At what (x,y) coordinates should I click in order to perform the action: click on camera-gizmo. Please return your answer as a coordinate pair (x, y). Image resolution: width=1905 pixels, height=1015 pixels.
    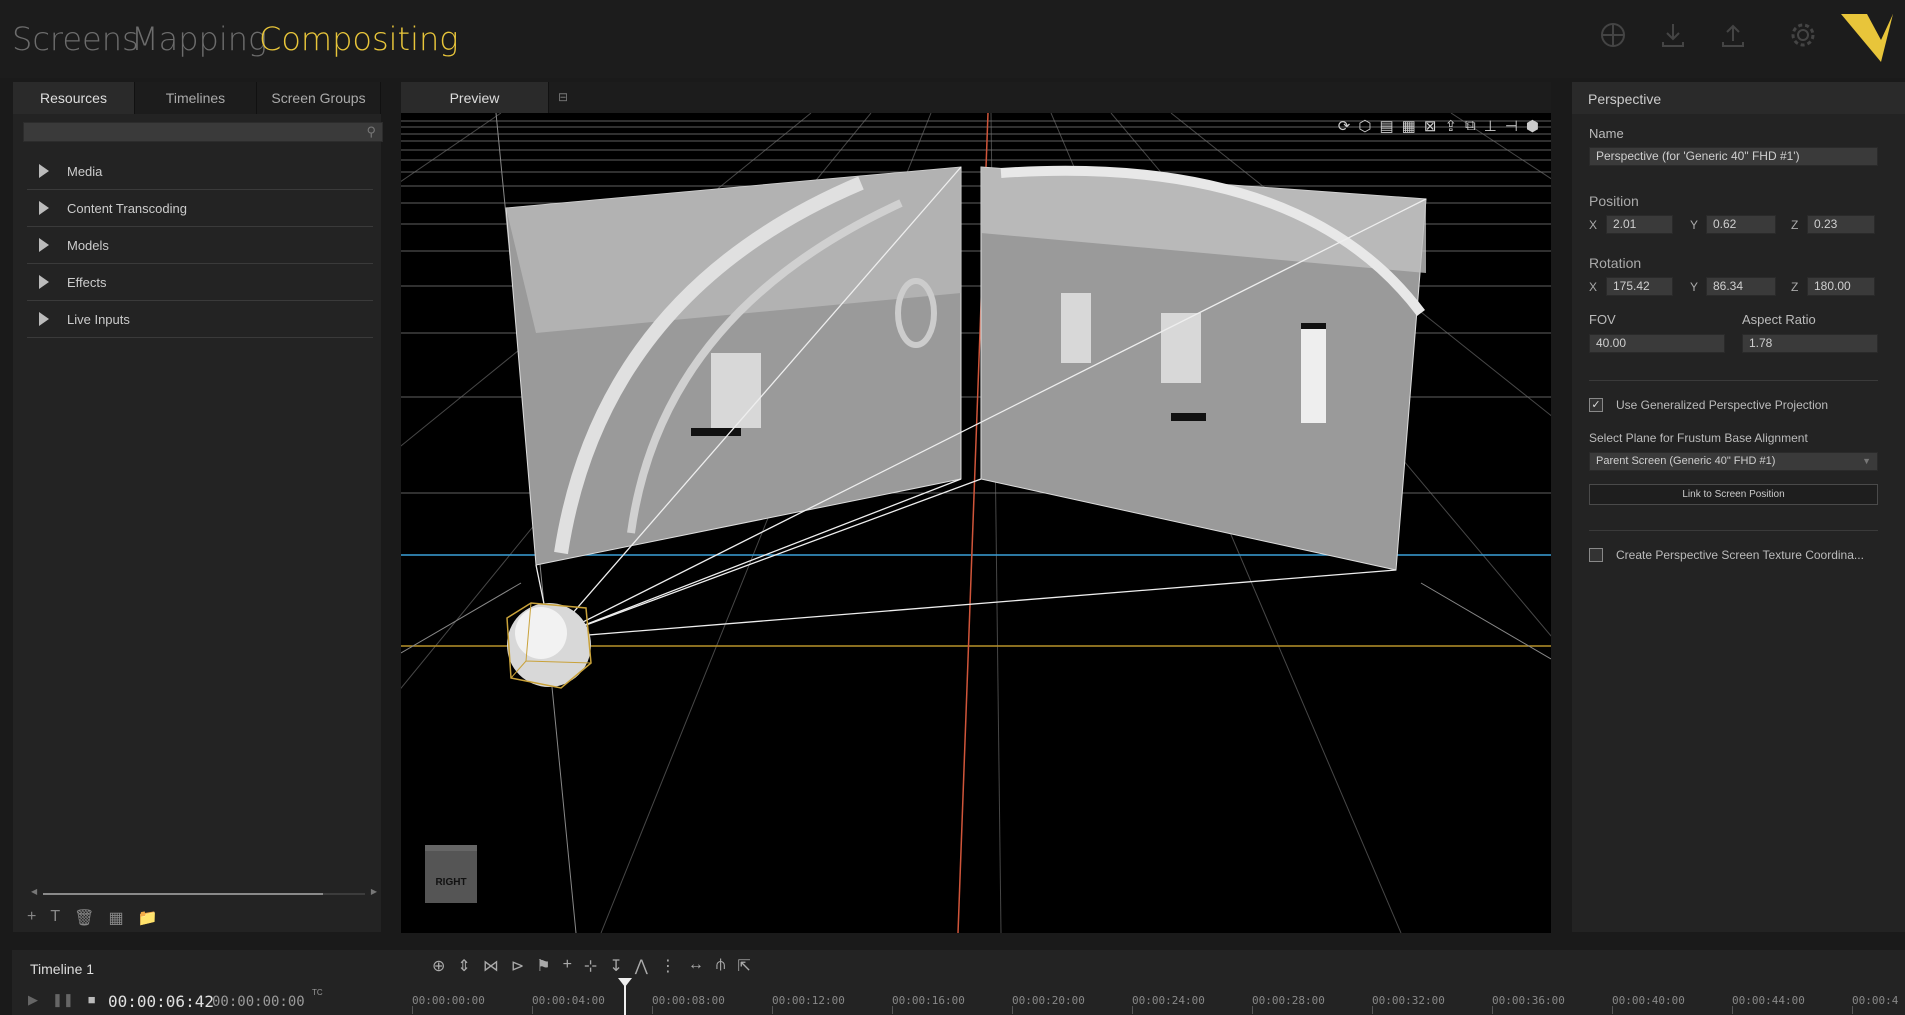
    Looking at the image, I should click on (549, 645).